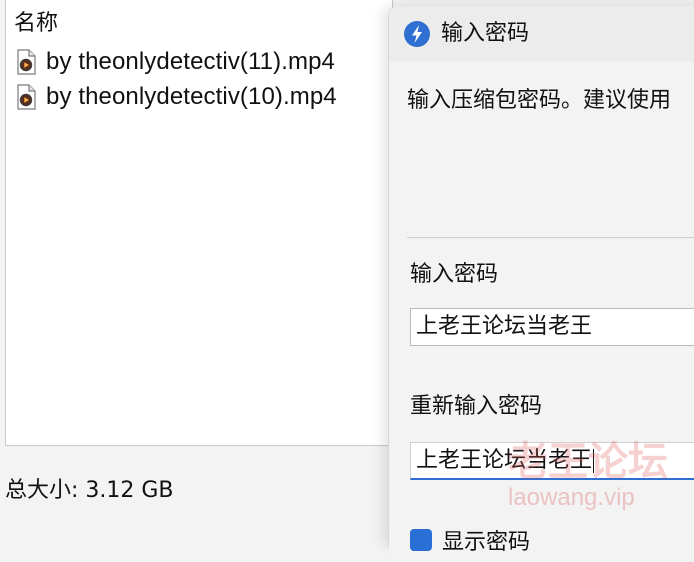 The width and height of the screenshot is (694, 562). I want to click on total-size-label: 总大小: 3.12 GB, so click(89, 490).